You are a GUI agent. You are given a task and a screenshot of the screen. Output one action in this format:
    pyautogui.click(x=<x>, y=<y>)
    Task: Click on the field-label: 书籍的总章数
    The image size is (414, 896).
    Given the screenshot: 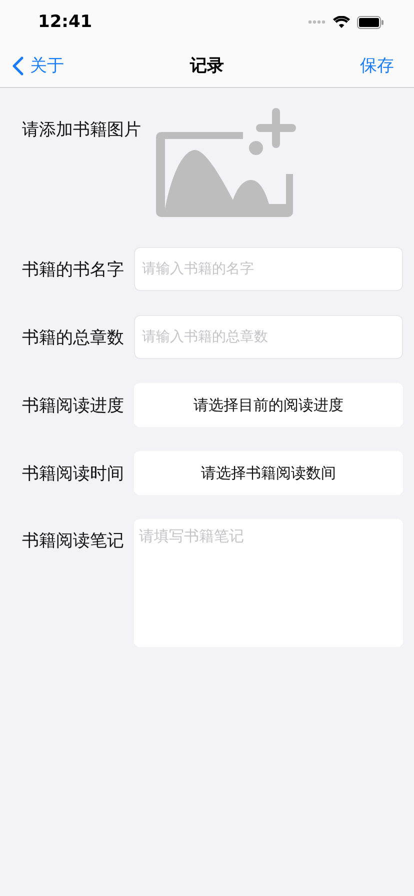 What is the action you would take?
    pyautogui.click(x=73, y=337)
    